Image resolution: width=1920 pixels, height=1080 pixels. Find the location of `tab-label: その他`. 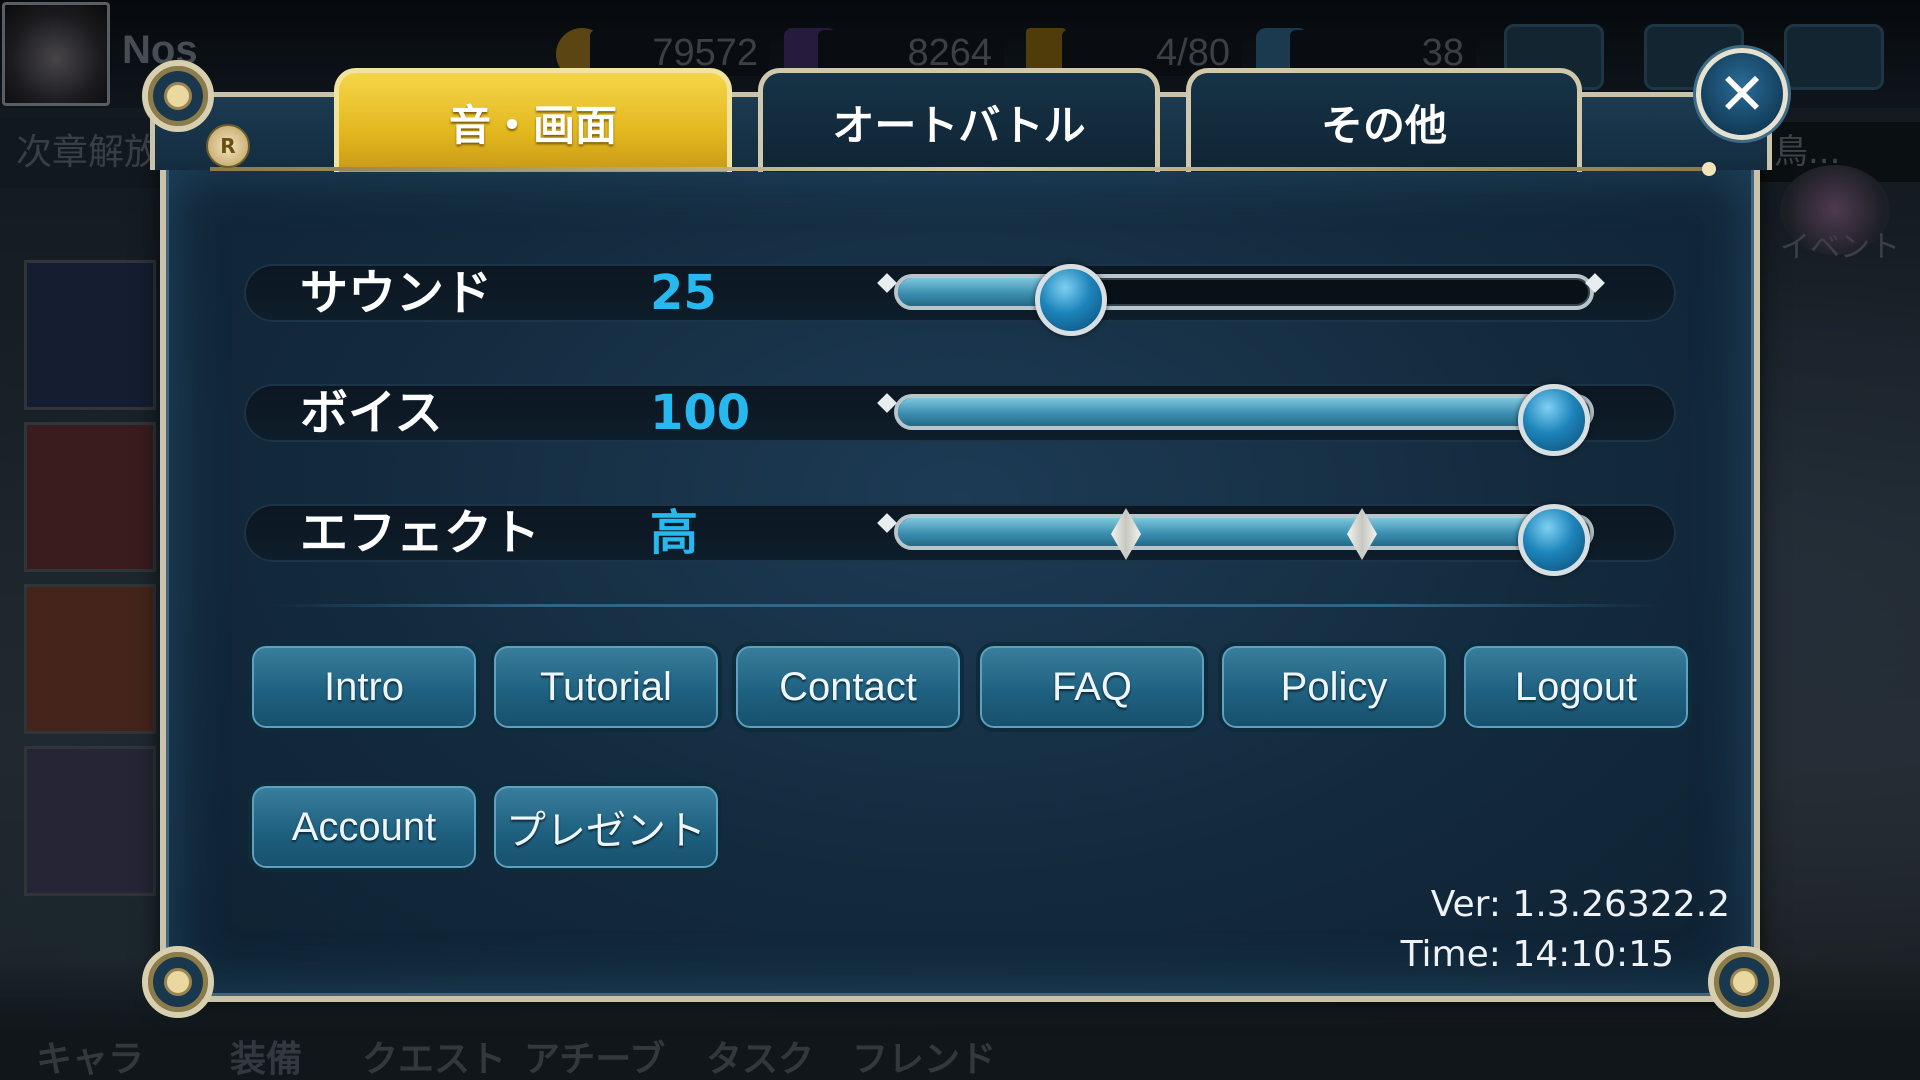

tab-label: その他 is located at coordinates (1383, 125).